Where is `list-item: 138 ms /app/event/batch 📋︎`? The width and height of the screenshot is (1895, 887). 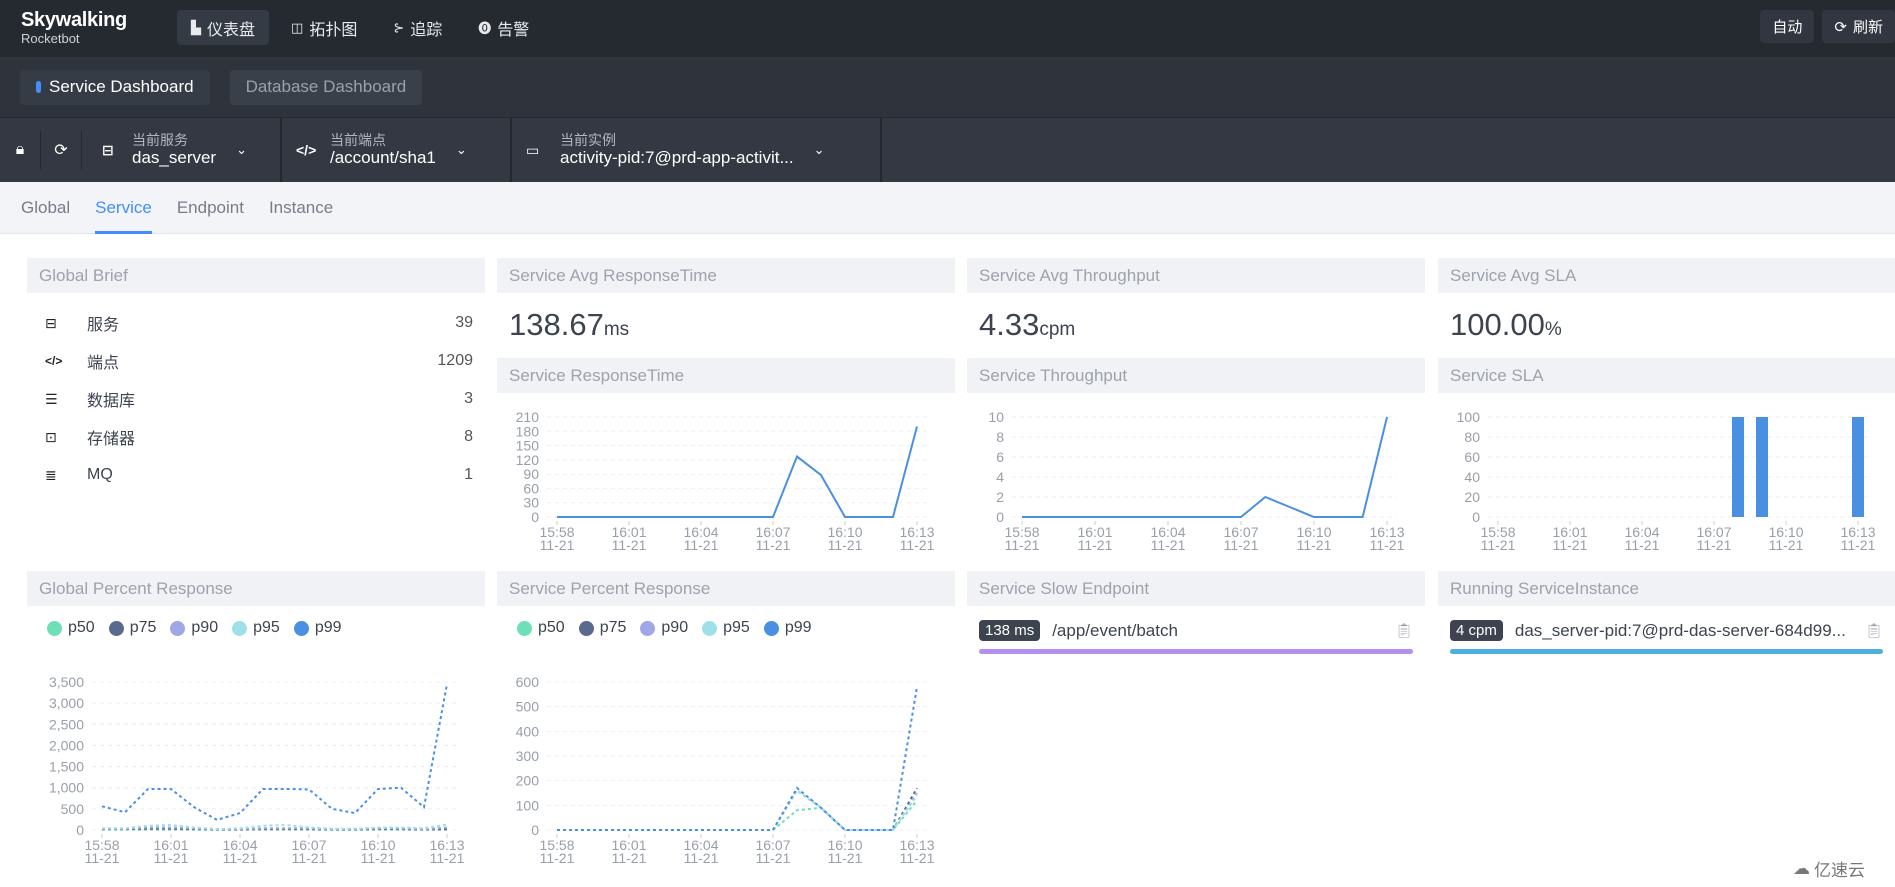 list-item: 138 ms /app/event/batch 📋︎ is located at coordinates (1196, 630).